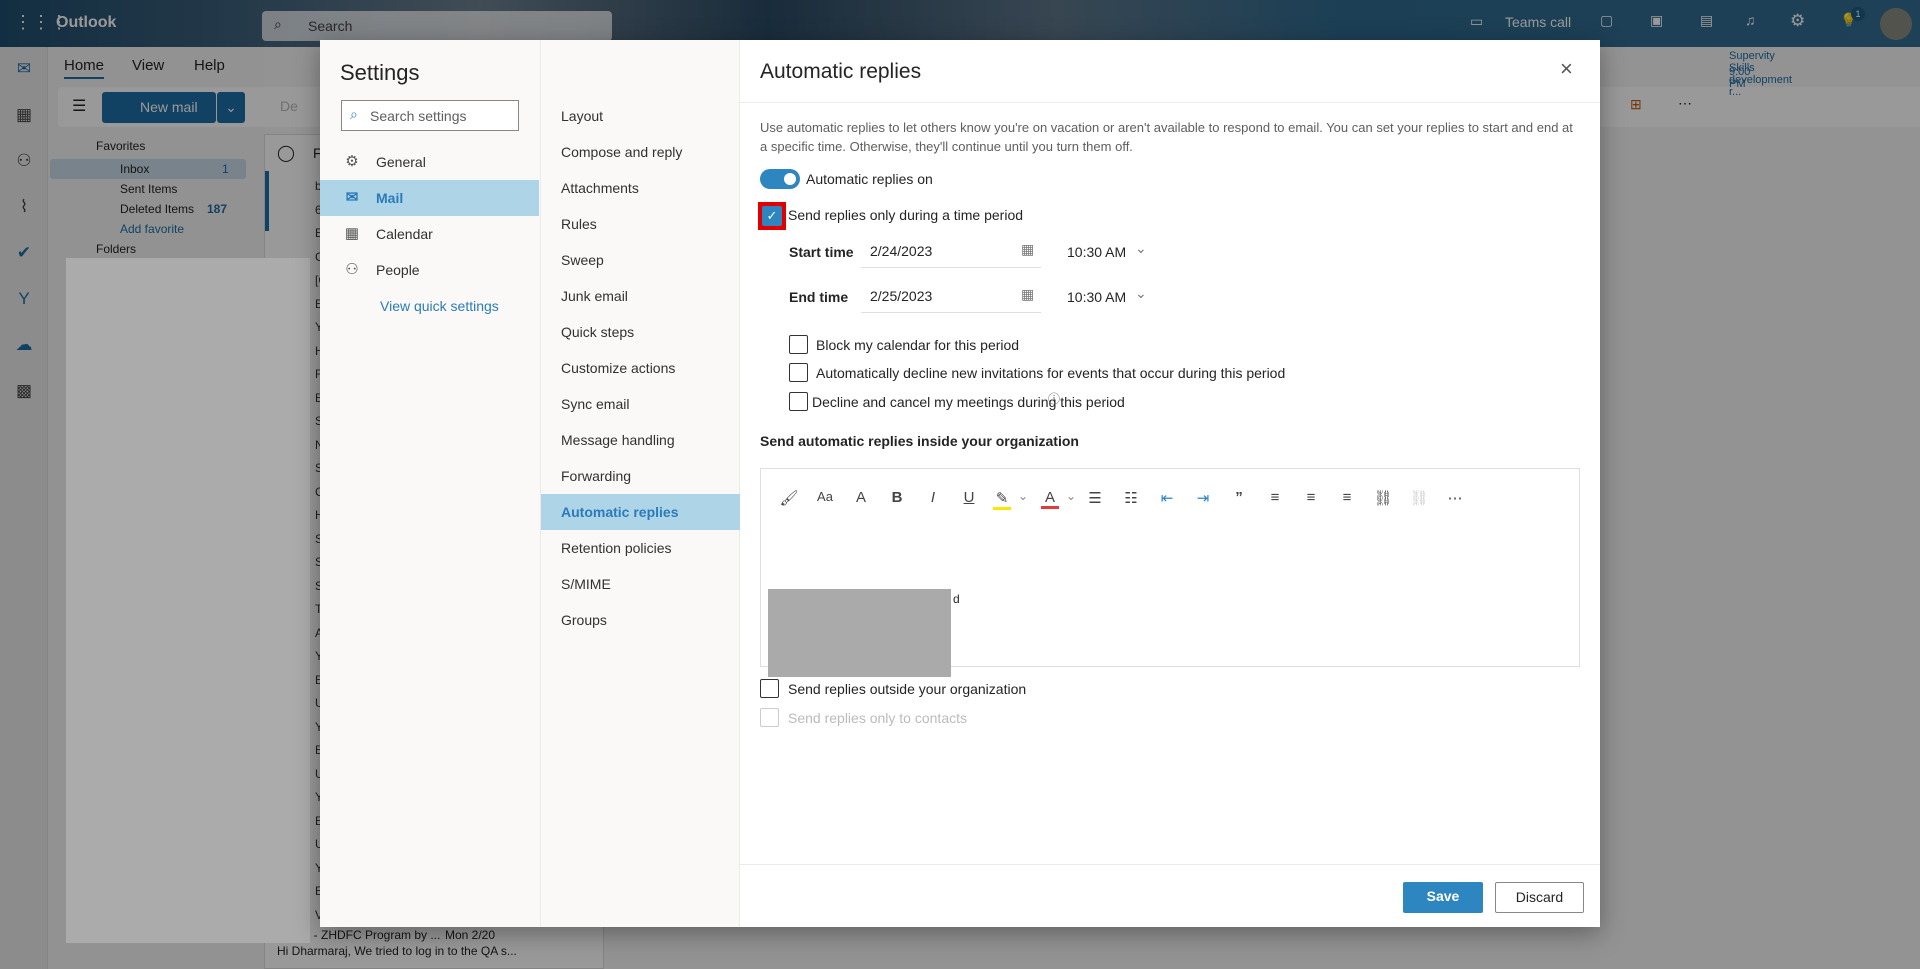 The image size is (1920, 969). What do you see at coordinates (1275, 497) in the screenshot?
I see `align-left-icon: ≡` at bounding box center [1275, 497].